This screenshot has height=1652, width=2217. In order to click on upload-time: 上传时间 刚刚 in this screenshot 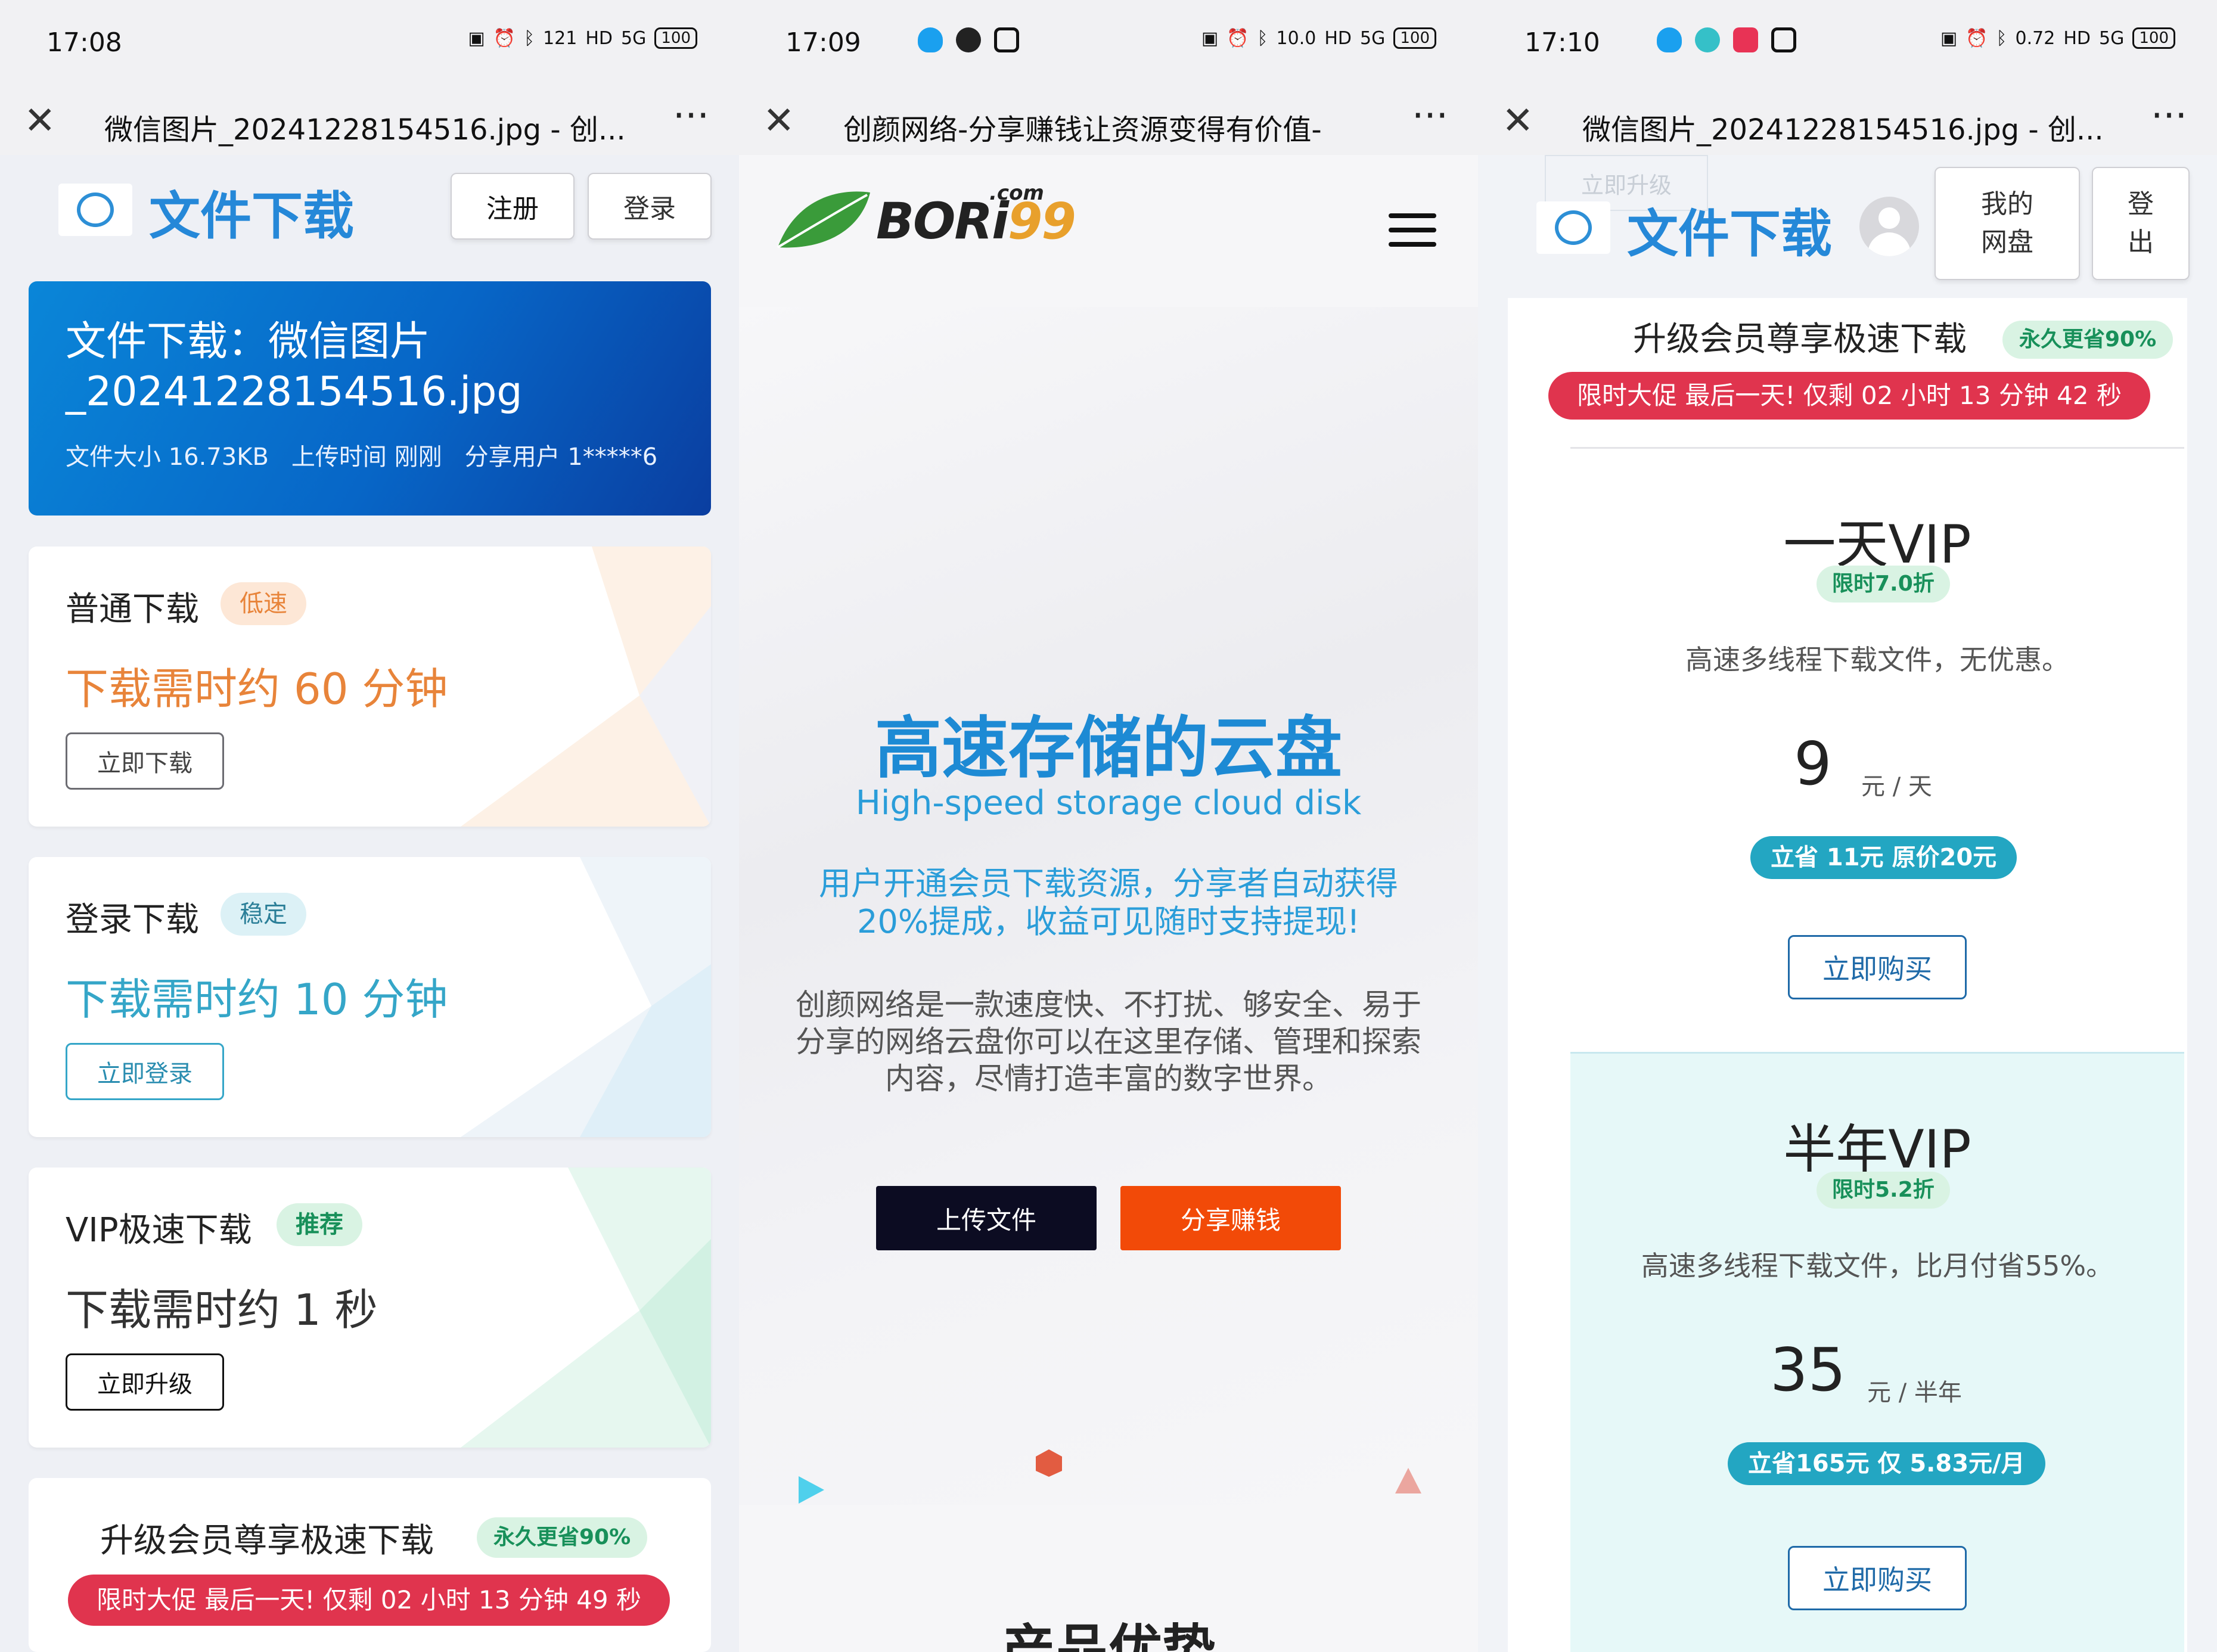, I will do `click(366, 457)`.